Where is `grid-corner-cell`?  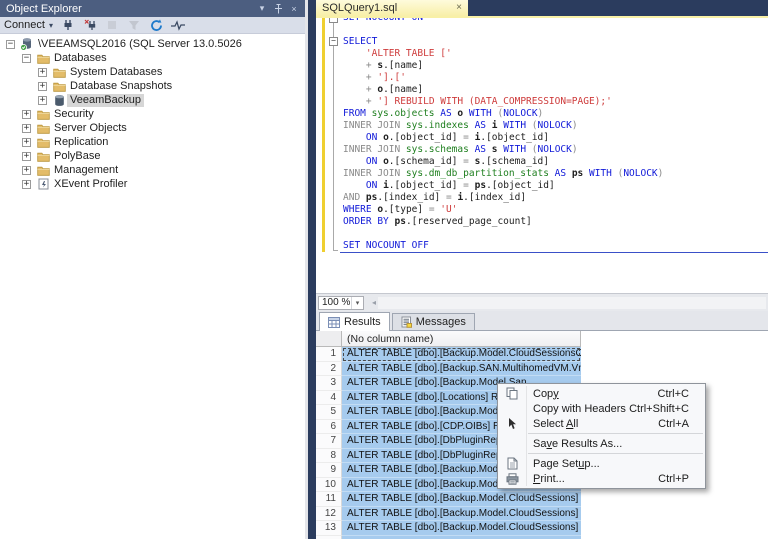 grid-corner-cell is located at coordinates (329, 339).